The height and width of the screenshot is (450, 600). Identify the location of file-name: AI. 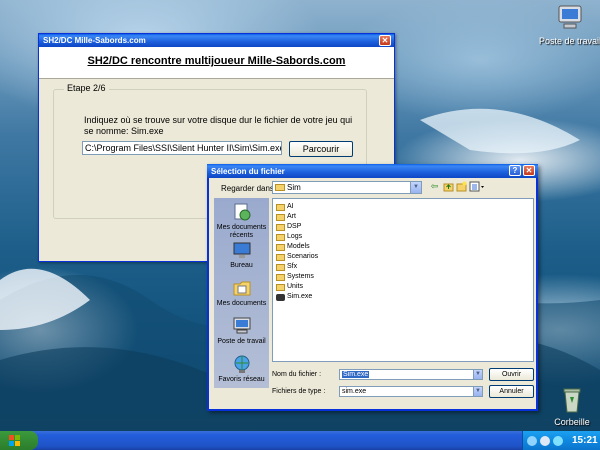
(290, 206).